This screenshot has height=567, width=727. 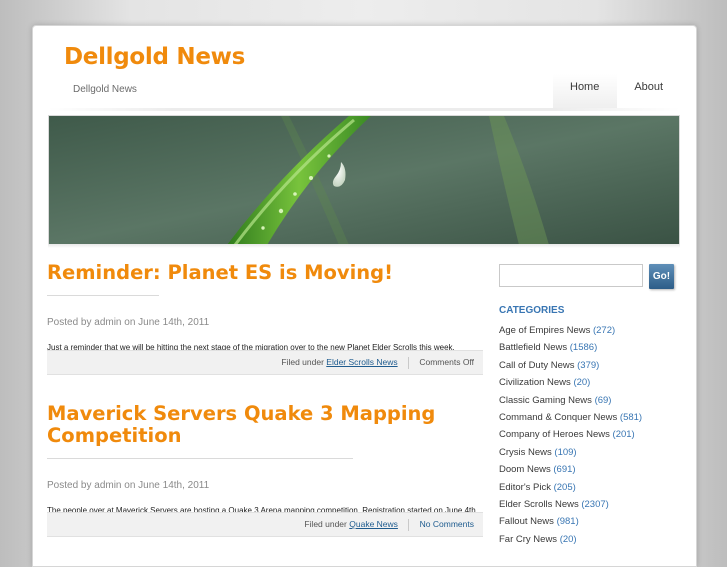 What do you see at coordinates (525, 469) in the screenshot?
I see `category-name: Doom News` at bounding box center [525, 469].